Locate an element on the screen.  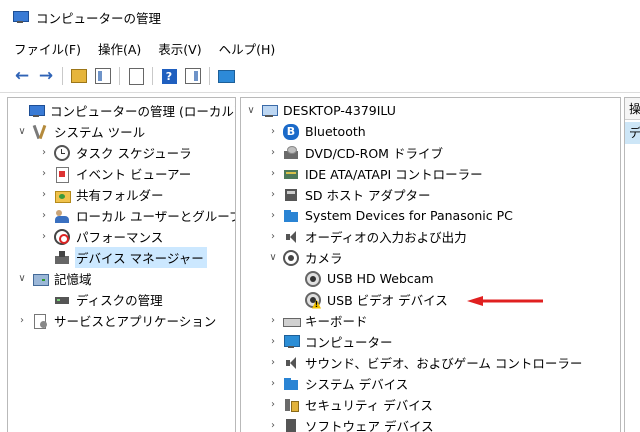
webcam-icon is located at coordinates (313, 278).